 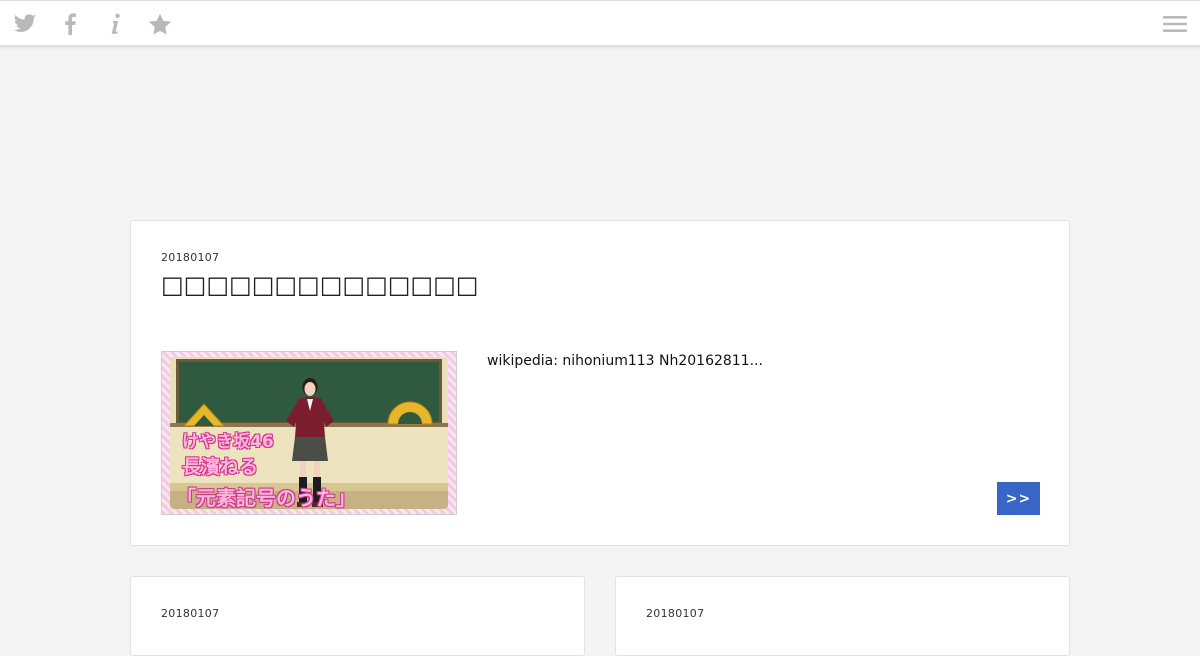 I want to click on thumbnail-caption-song: 「元素記号のうた」, so click(x=266, y=497).